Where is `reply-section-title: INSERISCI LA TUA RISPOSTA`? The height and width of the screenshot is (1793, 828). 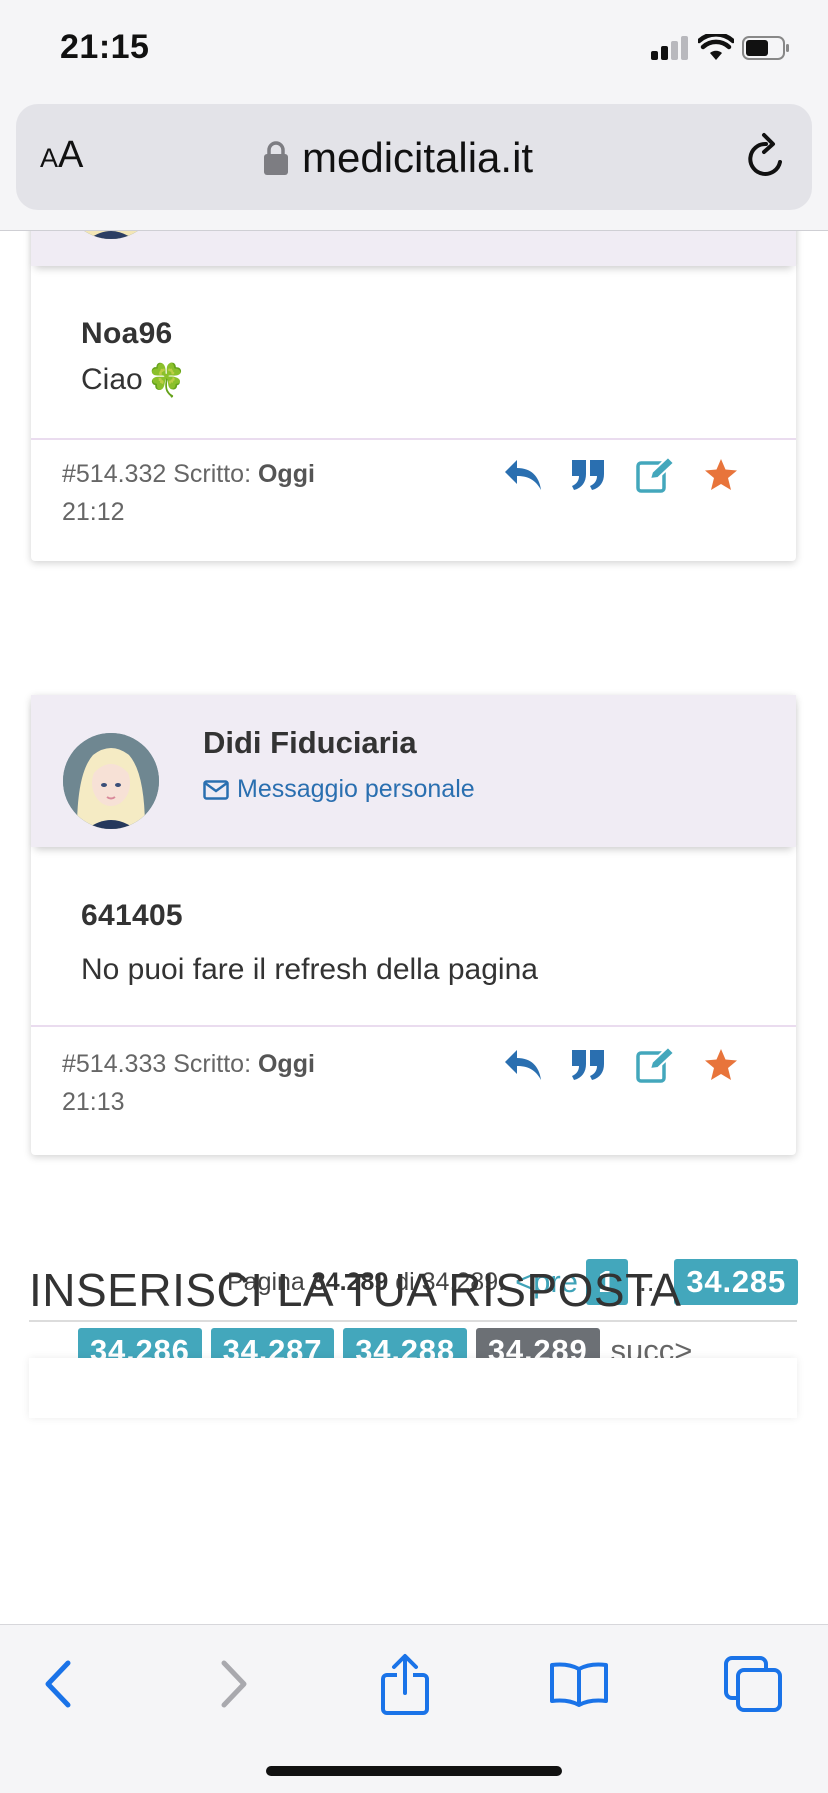
reply-section-title: INSERISCI LA TUA RISPOSTA is located at coordinates (355, 1290).